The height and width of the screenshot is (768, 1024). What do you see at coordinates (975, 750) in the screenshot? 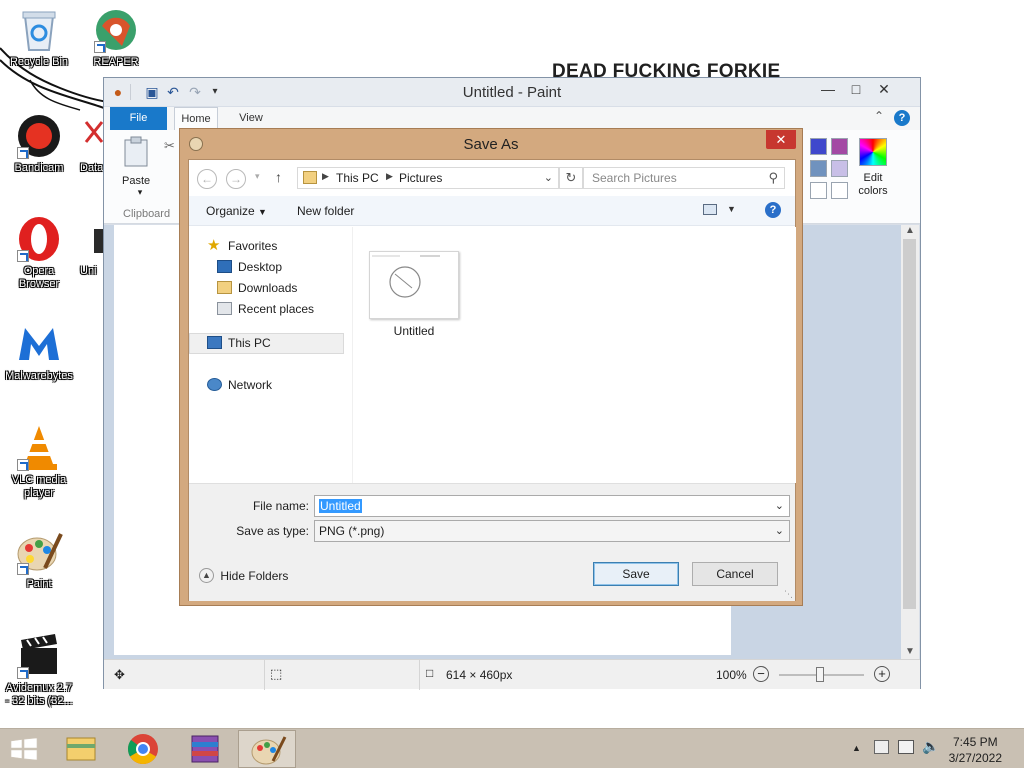
I see `system-clock: 7:45 PM 3/27/2022` at bounding box center [975, 750].